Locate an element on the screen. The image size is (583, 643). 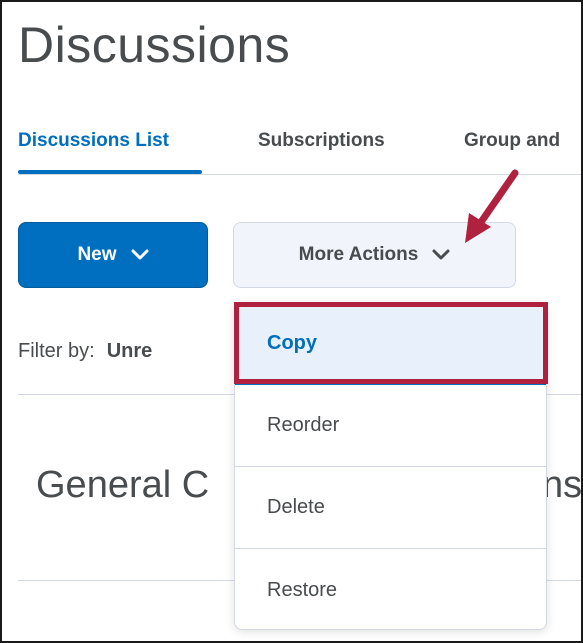
page-title: Discussions is located at coordinates (154, 45).